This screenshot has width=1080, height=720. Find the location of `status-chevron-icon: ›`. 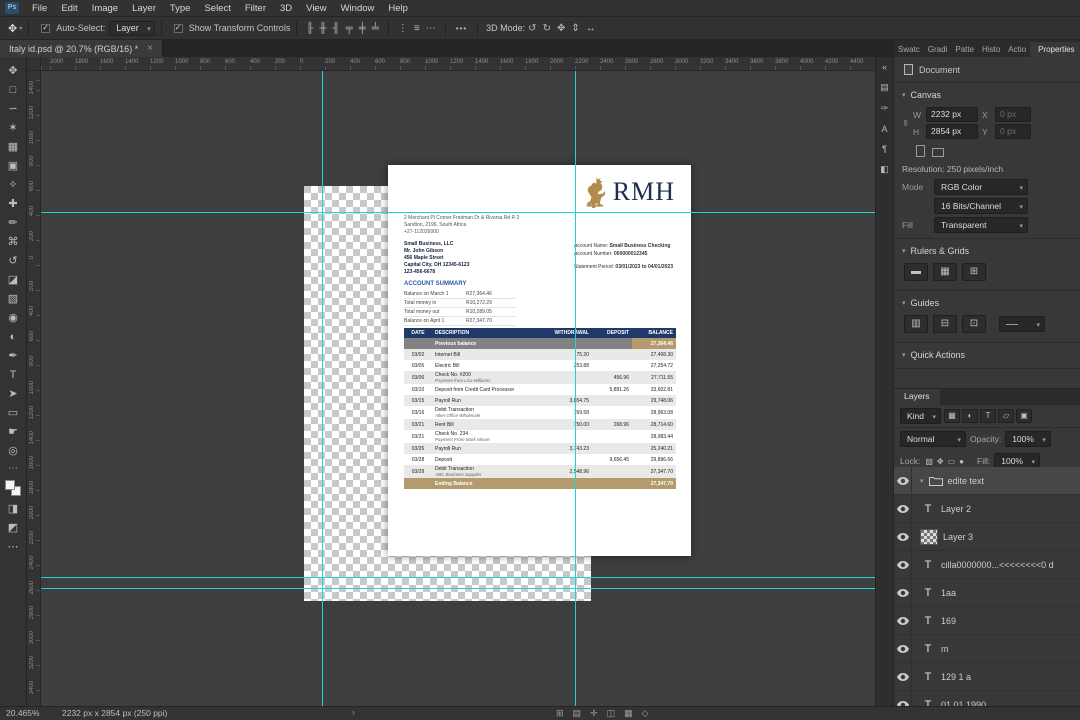

status-chevron-icon: › is located at coordinates (353, 712).